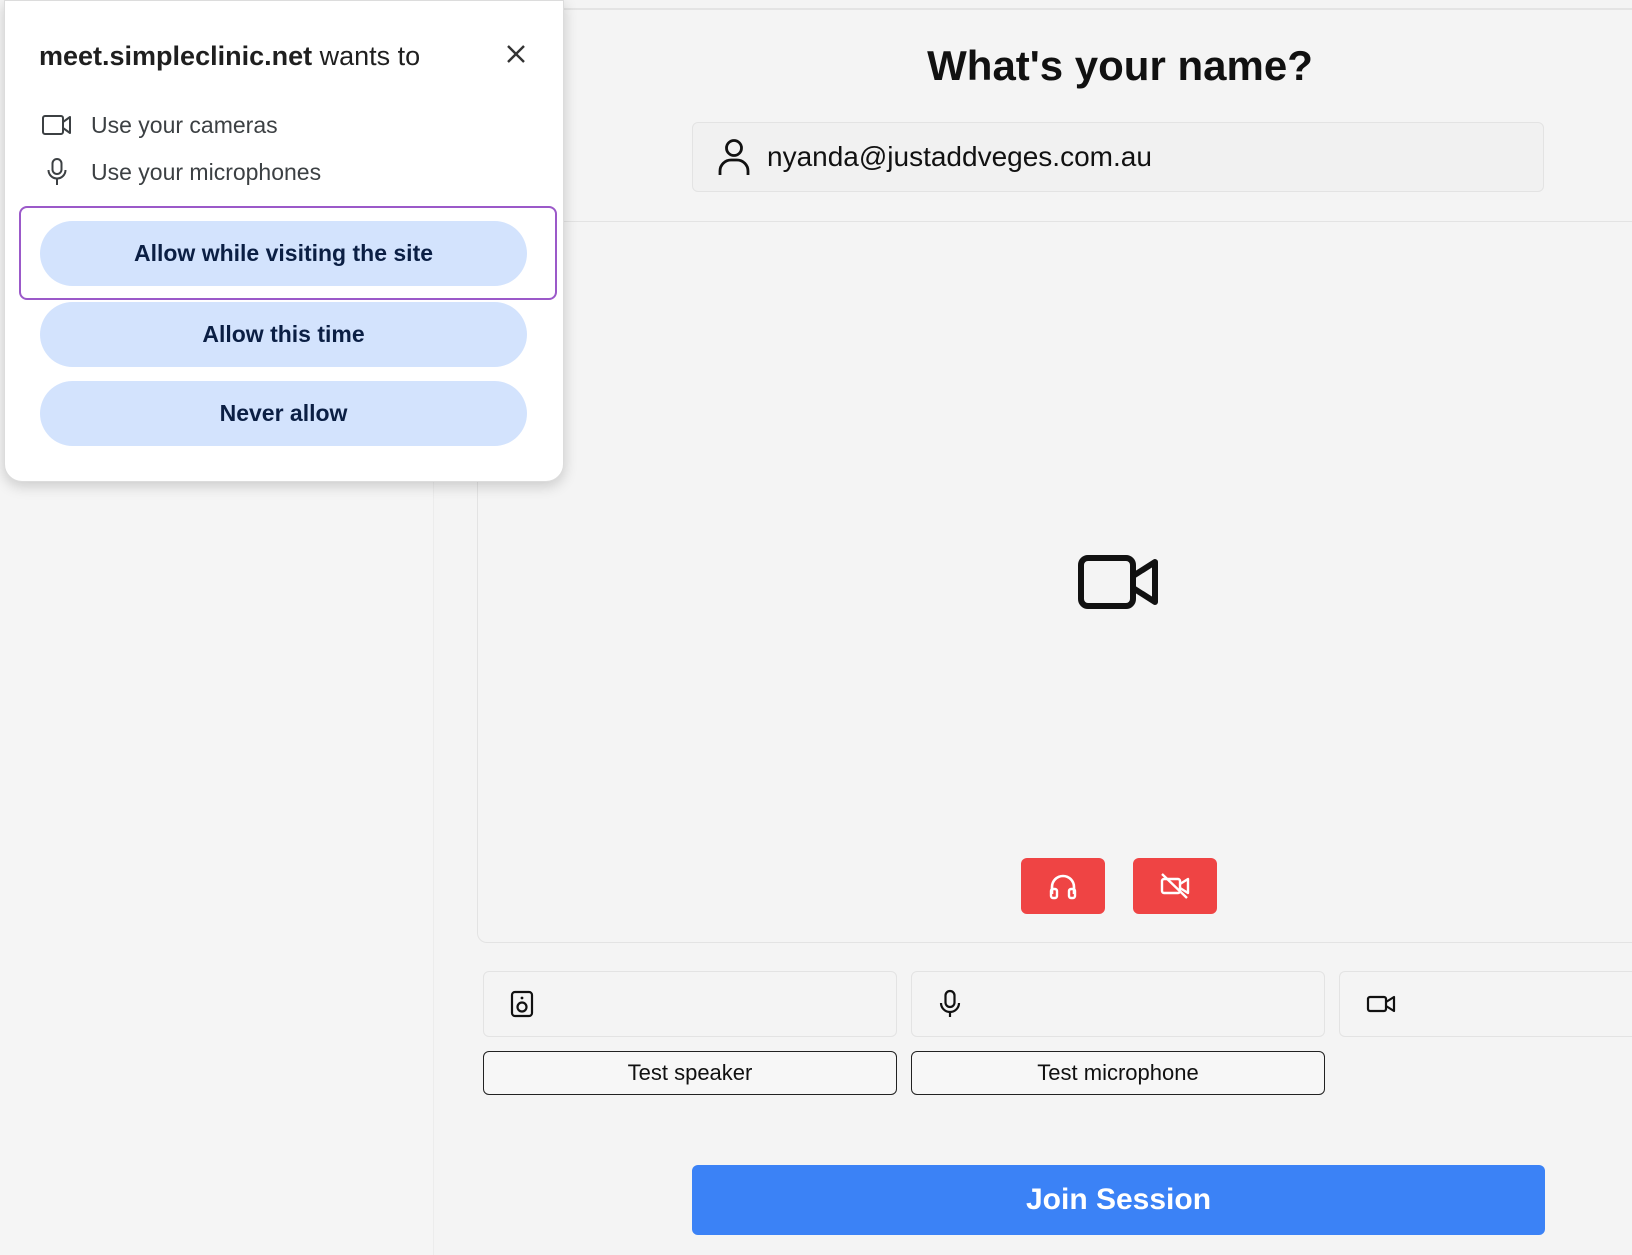 The height and width of the screenshot is (1255, 1632). I want to click on test-microphone-button: Test microphone, so click(1118, 1073).